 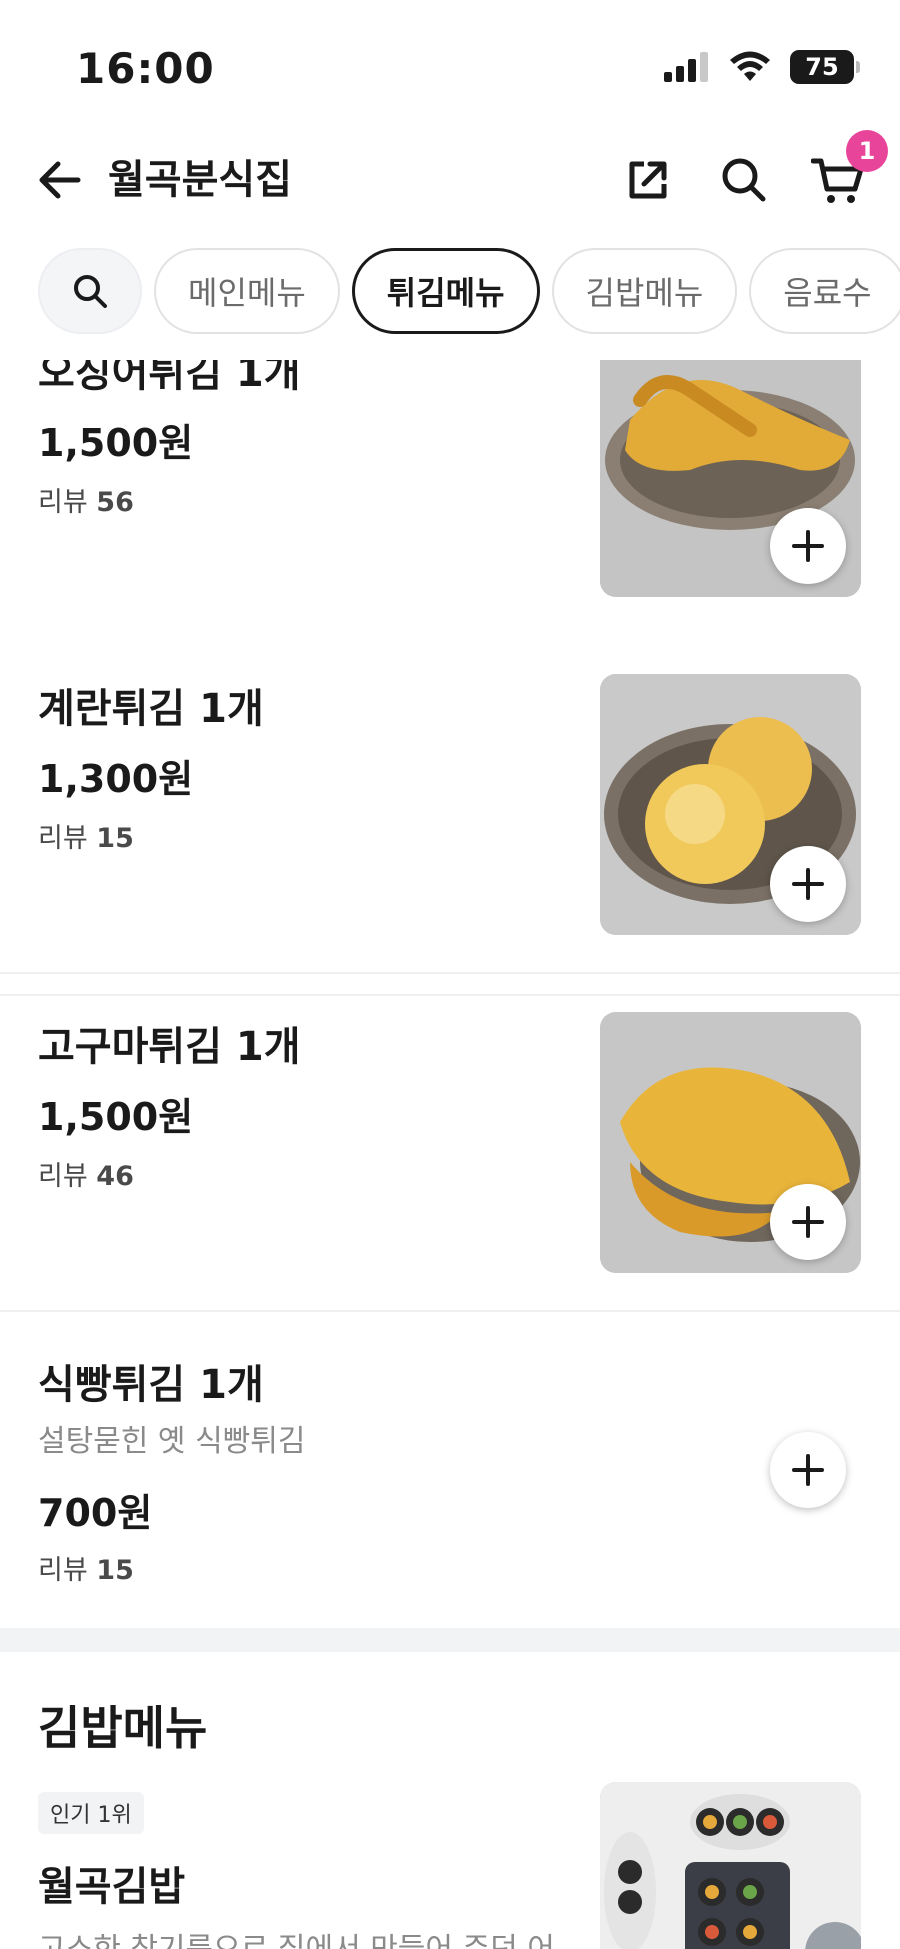 I want to click on tab-kimbap-menu: 김밥메뉴, so click(x=644, y=291).